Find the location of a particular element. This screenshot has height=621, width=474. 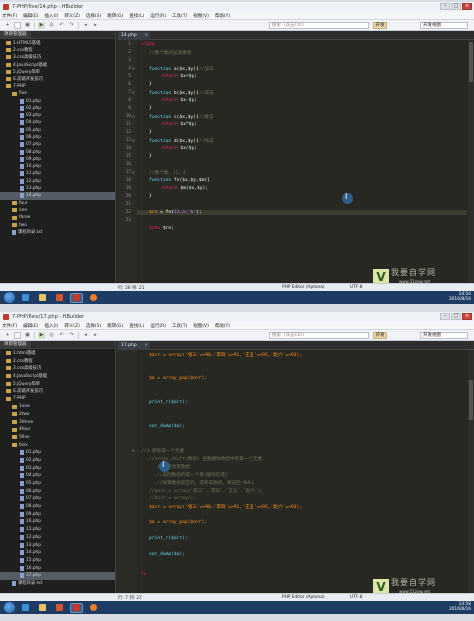

tree-folder: 4four is located at coordinates (57, 430).